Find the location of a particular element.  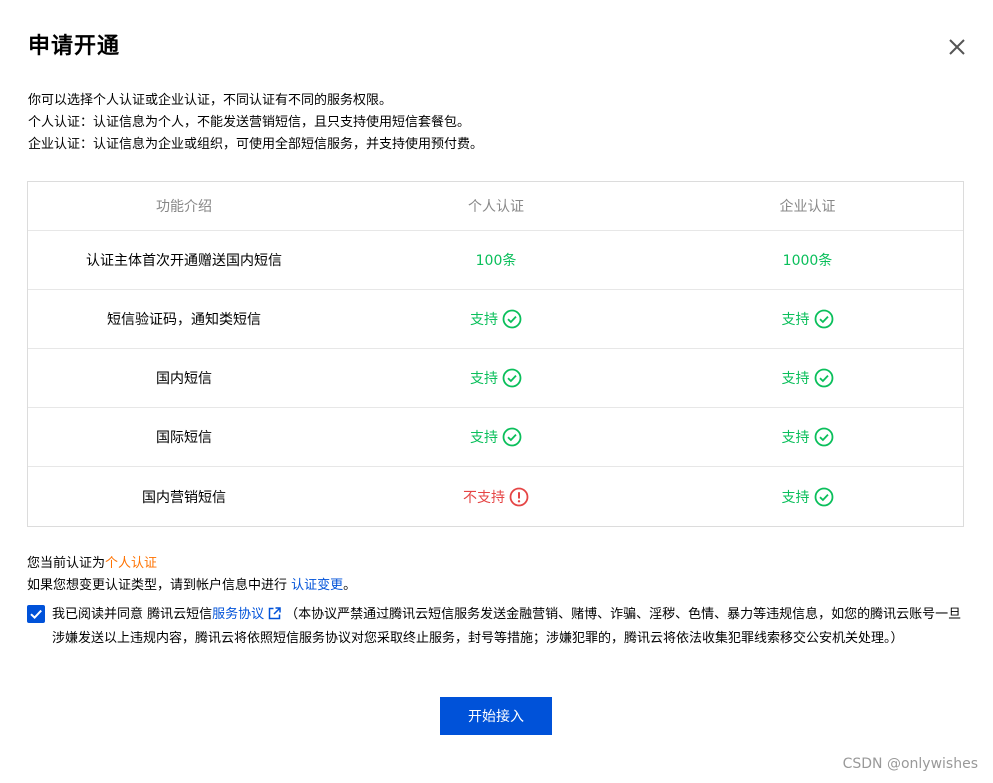

service-agreement-link: 服务协议 is located at coordinates (238, 614).